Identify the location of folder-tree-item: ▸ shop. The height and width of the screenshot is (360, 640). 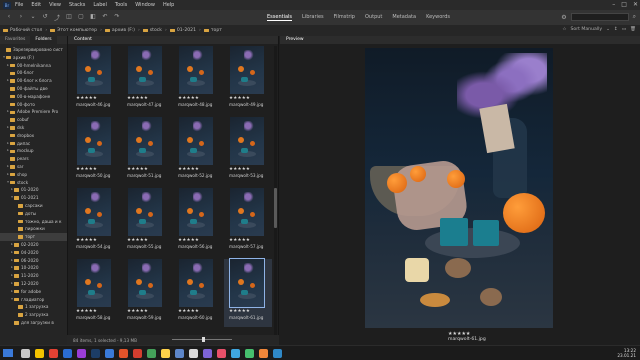
(33, 175).